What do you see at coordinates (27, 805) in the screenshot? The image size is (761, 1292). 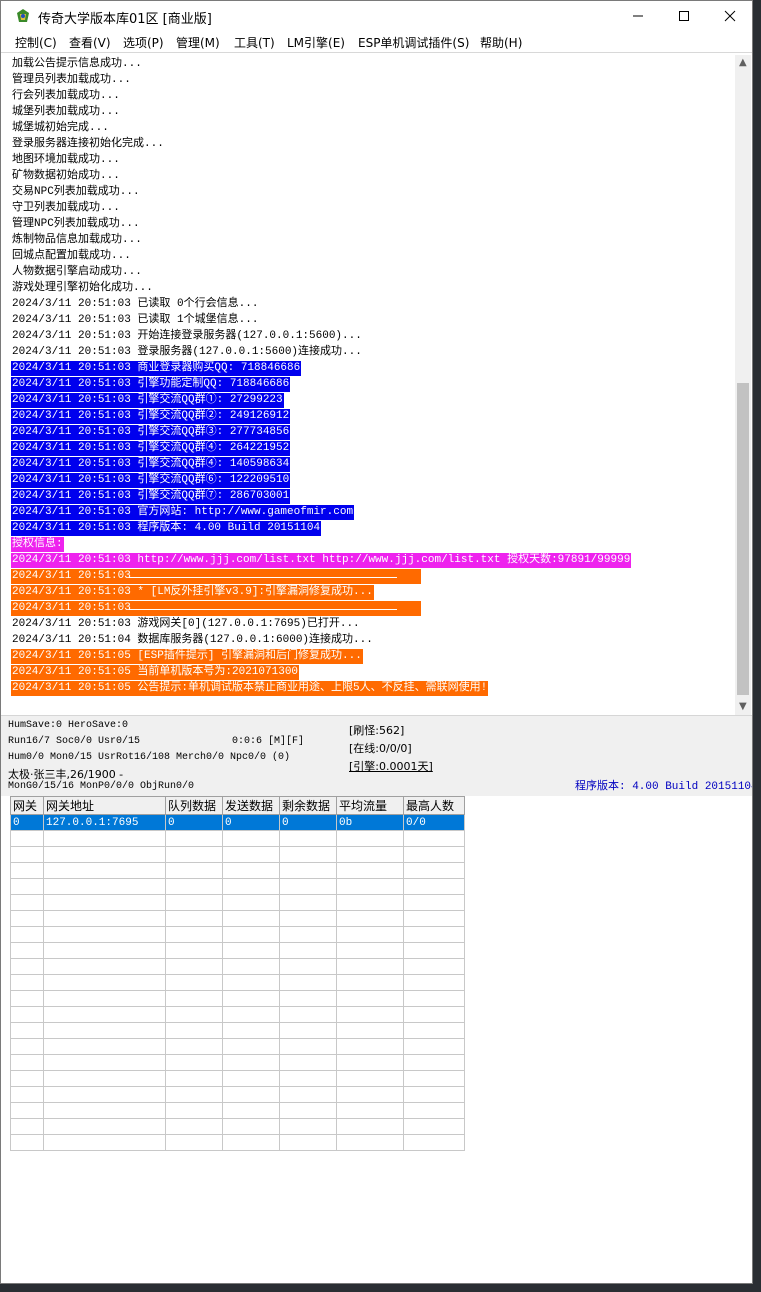 I see `column-header: 网关` at bounding box center [27, 805].